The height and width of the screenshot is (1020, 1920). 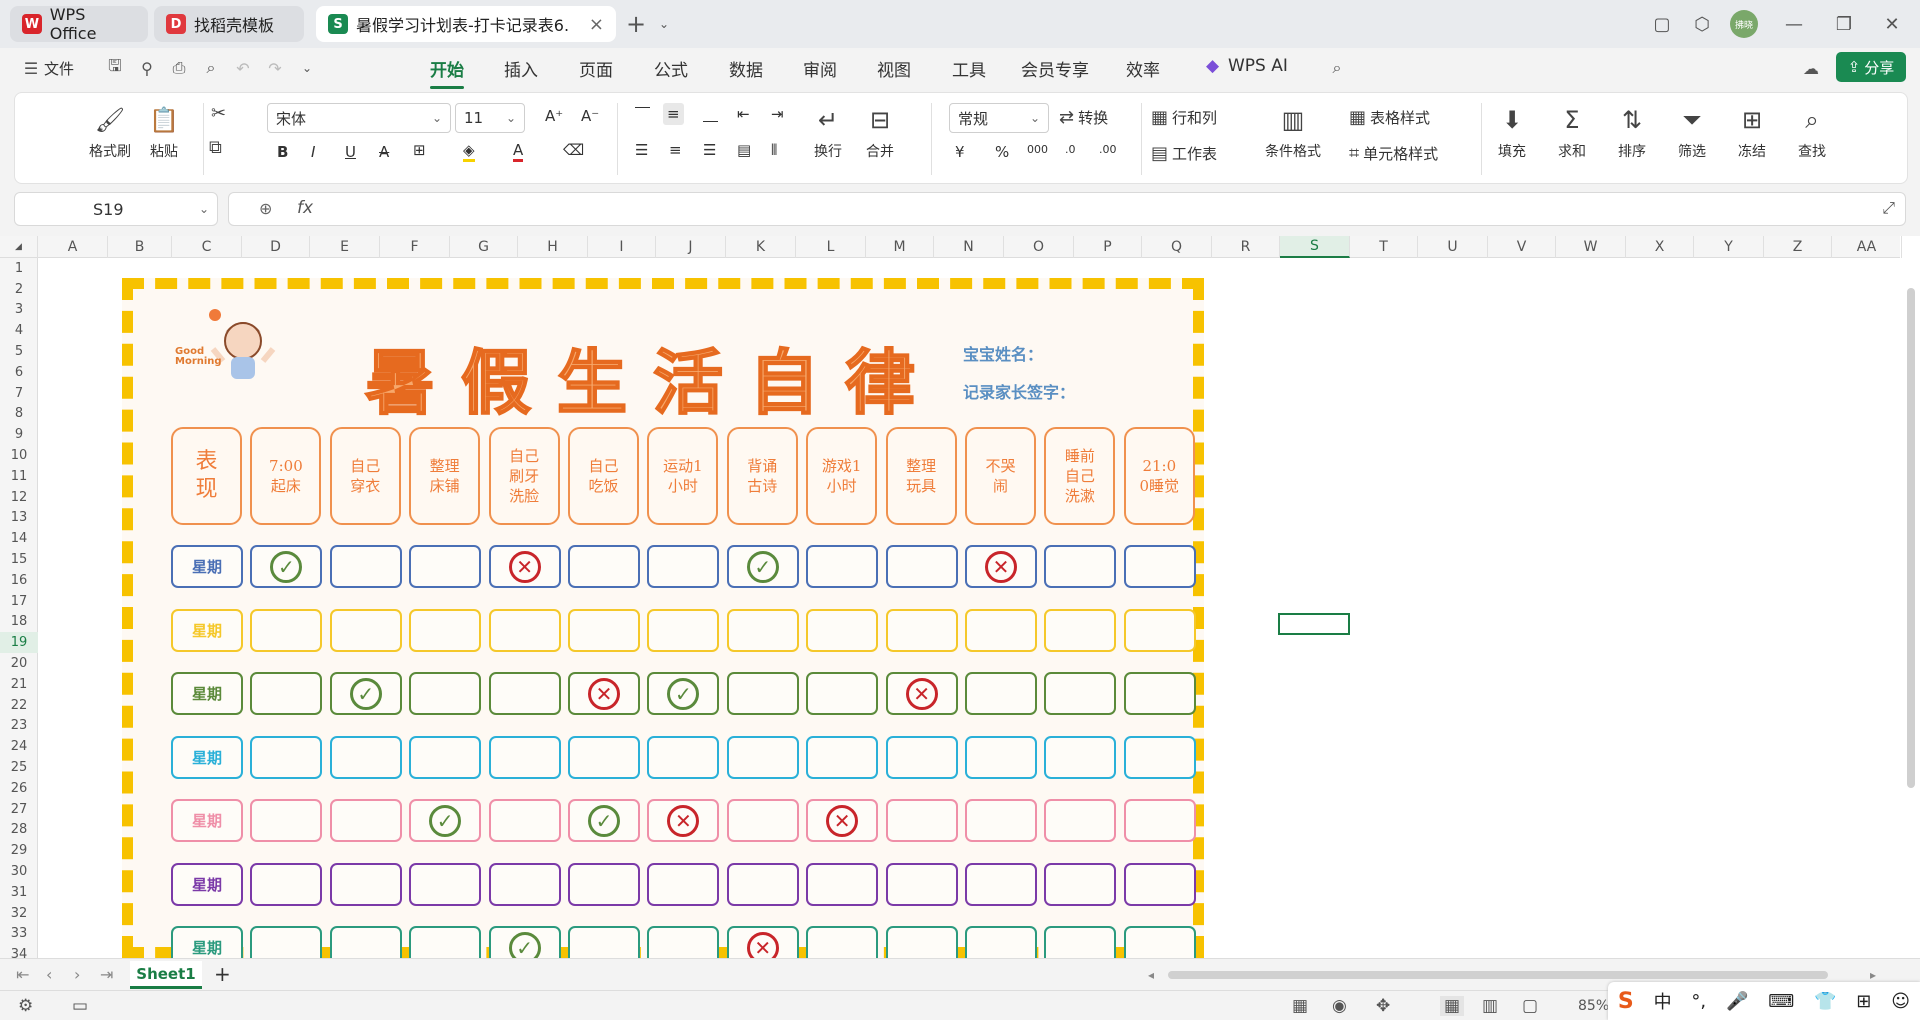 I want to click on menu-home: 开始, so click(x=447, y=72).